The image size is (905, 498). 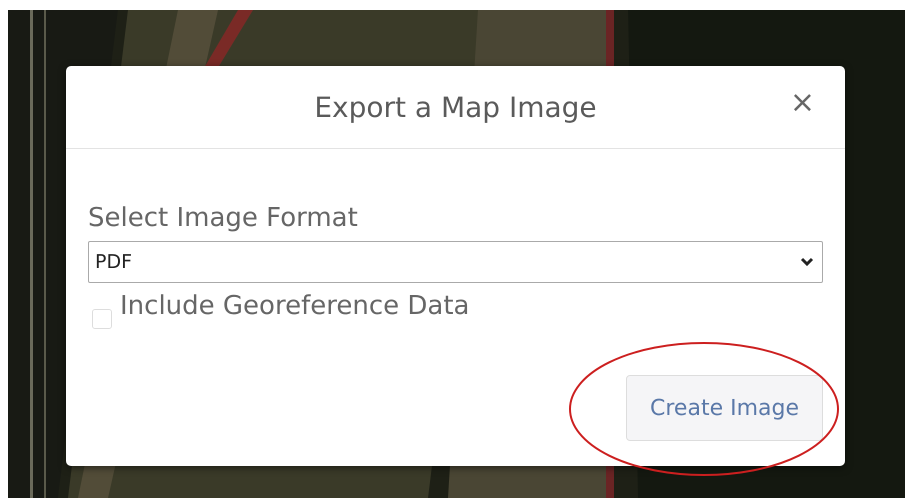 What do you see at coordinates (455, 107) in the screenshot?
I see `dialog-title: Export a Map Image` at bounding box center [455, 107].